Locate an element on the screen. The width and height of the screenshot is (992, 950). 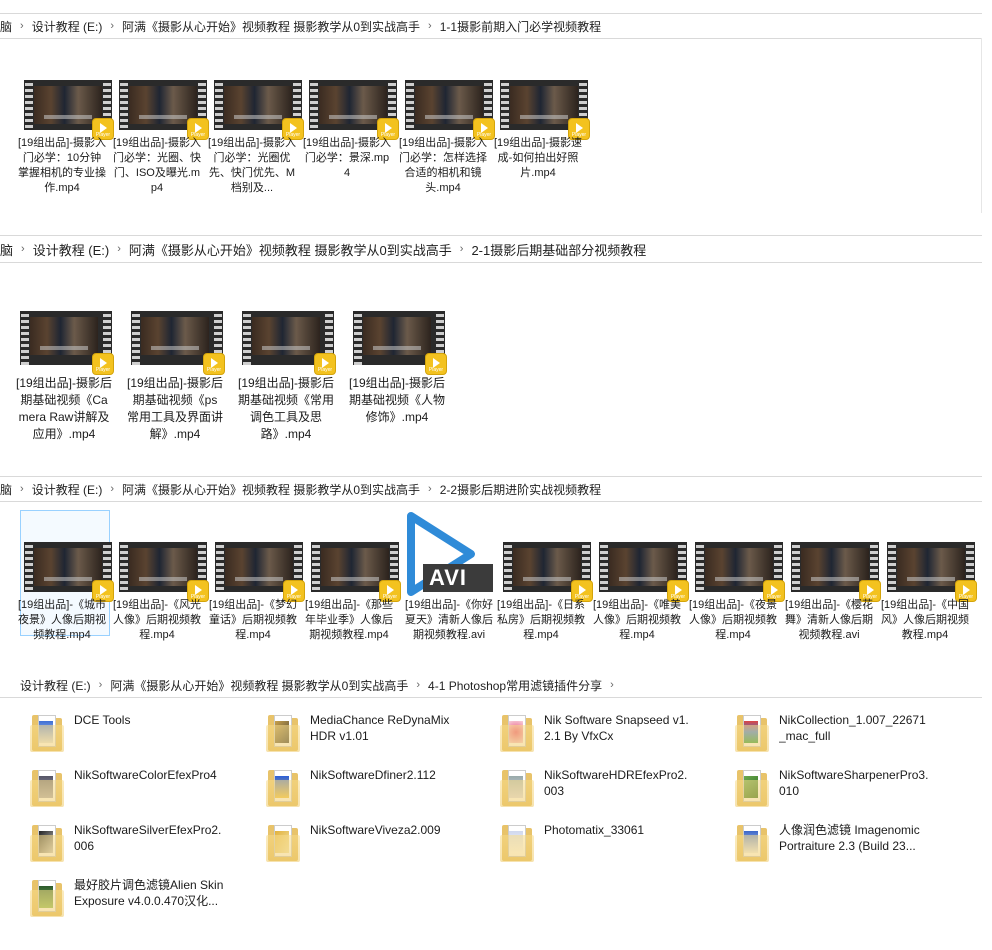
folder-item: DCE Tools is located at coordinates (140, 733).